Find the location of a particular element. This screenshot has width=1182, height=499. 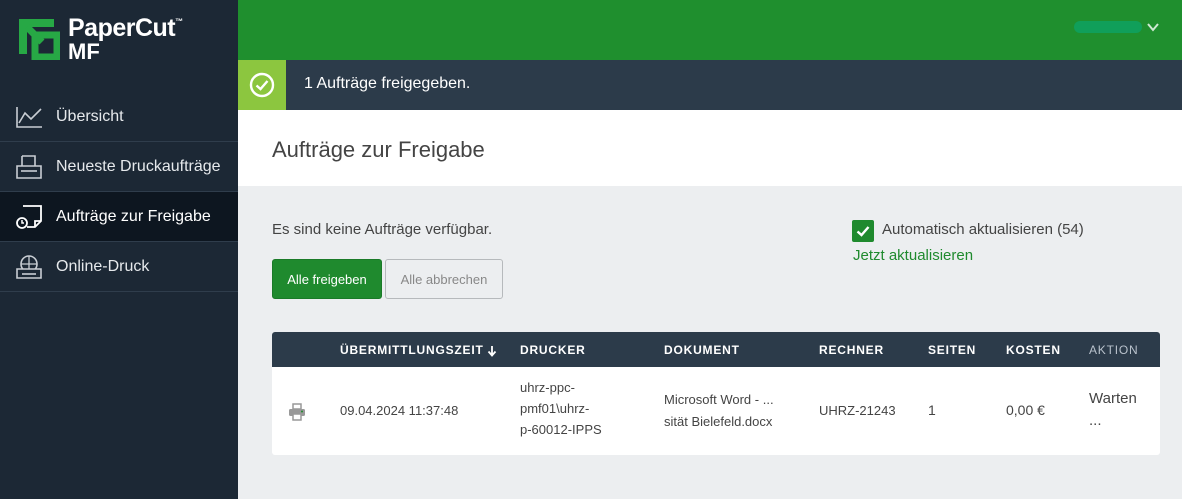

top-bar is located at coordinates (710, 30).